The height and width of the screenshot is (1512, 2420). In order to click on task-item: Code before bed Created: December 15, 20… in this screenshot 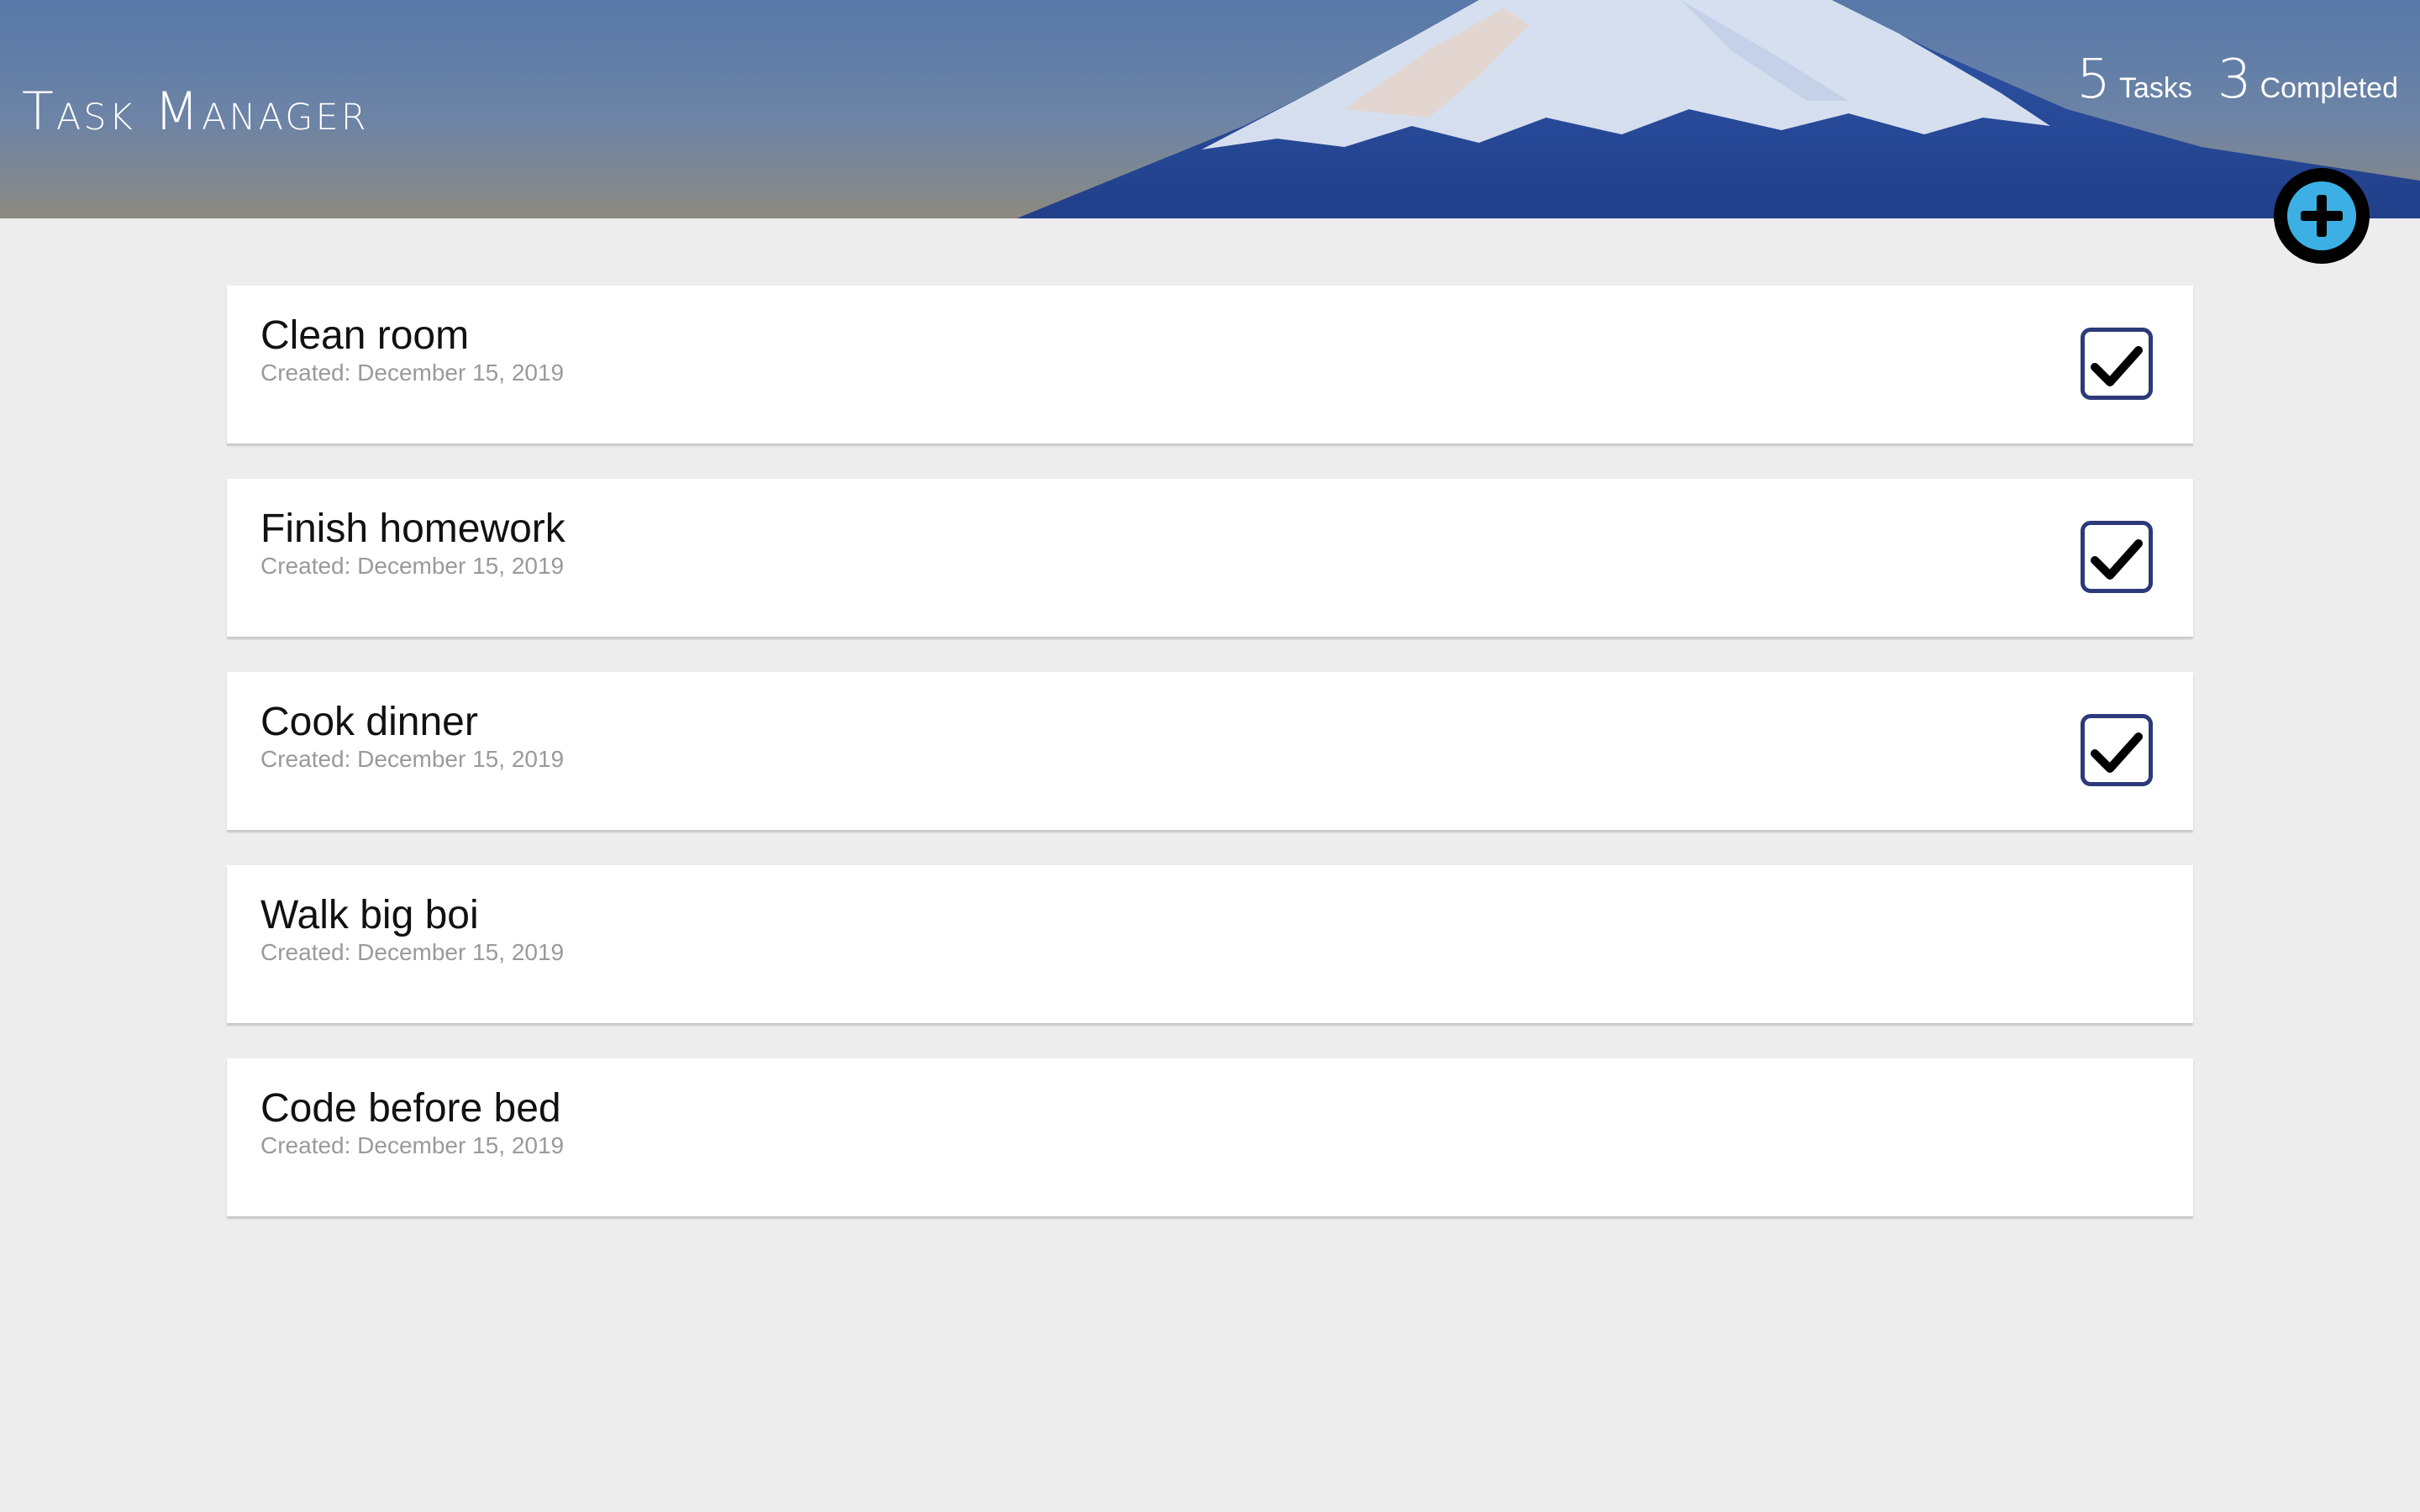, I will do `click(1210, 1137)`.